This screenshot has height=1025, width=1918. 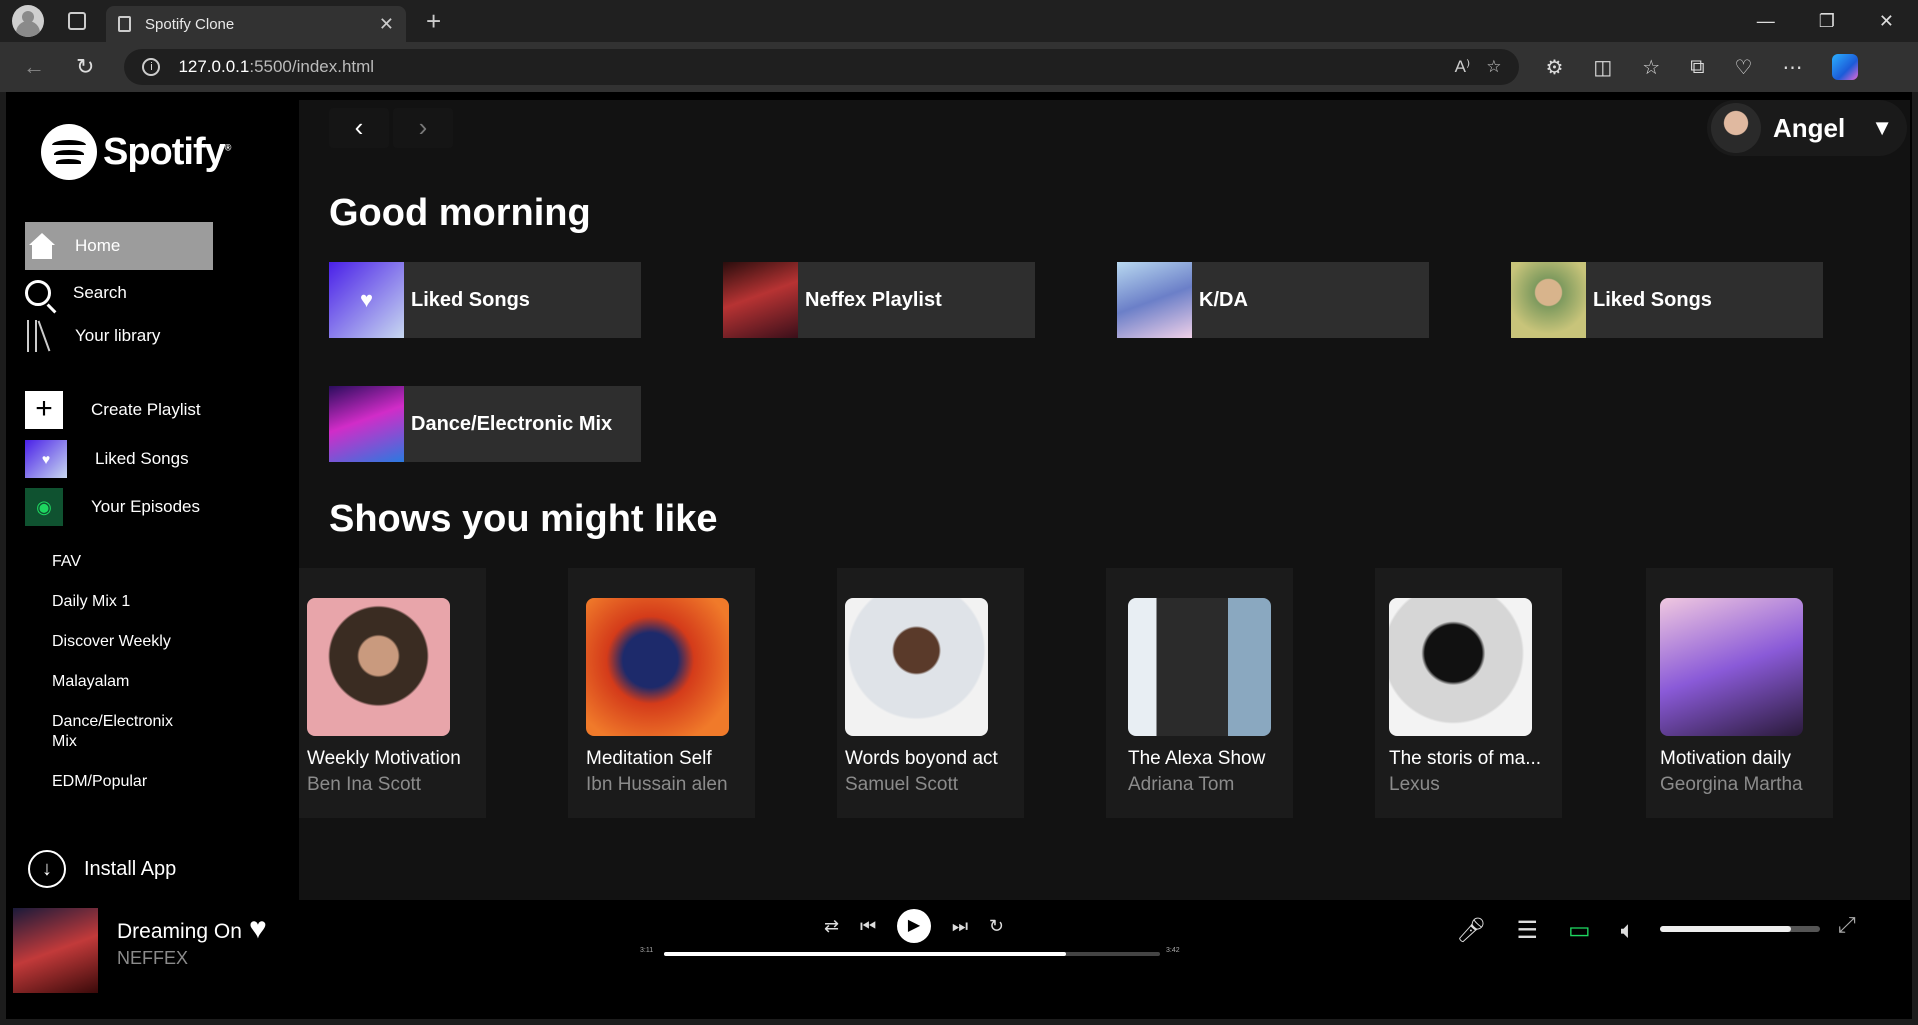 What do you see at coordinates (1847, 925) in the screenshot?
I see `fullscreen-icon: ⤢` at bounding box center [1847, 925].